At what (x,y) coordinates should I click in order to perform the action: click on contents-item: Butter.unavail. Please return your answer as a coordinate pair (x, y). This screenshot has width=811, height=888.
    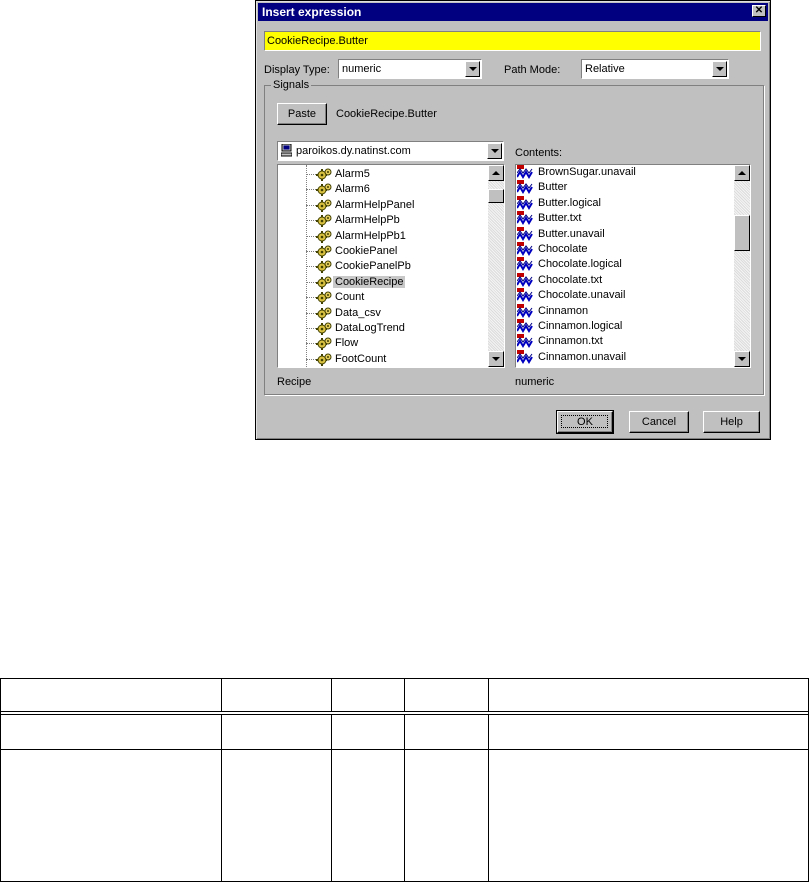
    Looking at the image, I should click on (625, 234).